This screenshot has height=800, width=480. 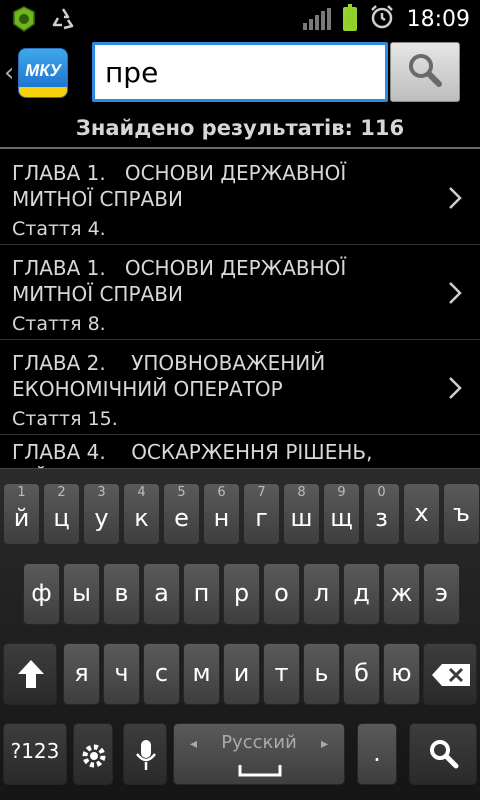 I want to click on key-г: 7г, so click(x=261, y=514).